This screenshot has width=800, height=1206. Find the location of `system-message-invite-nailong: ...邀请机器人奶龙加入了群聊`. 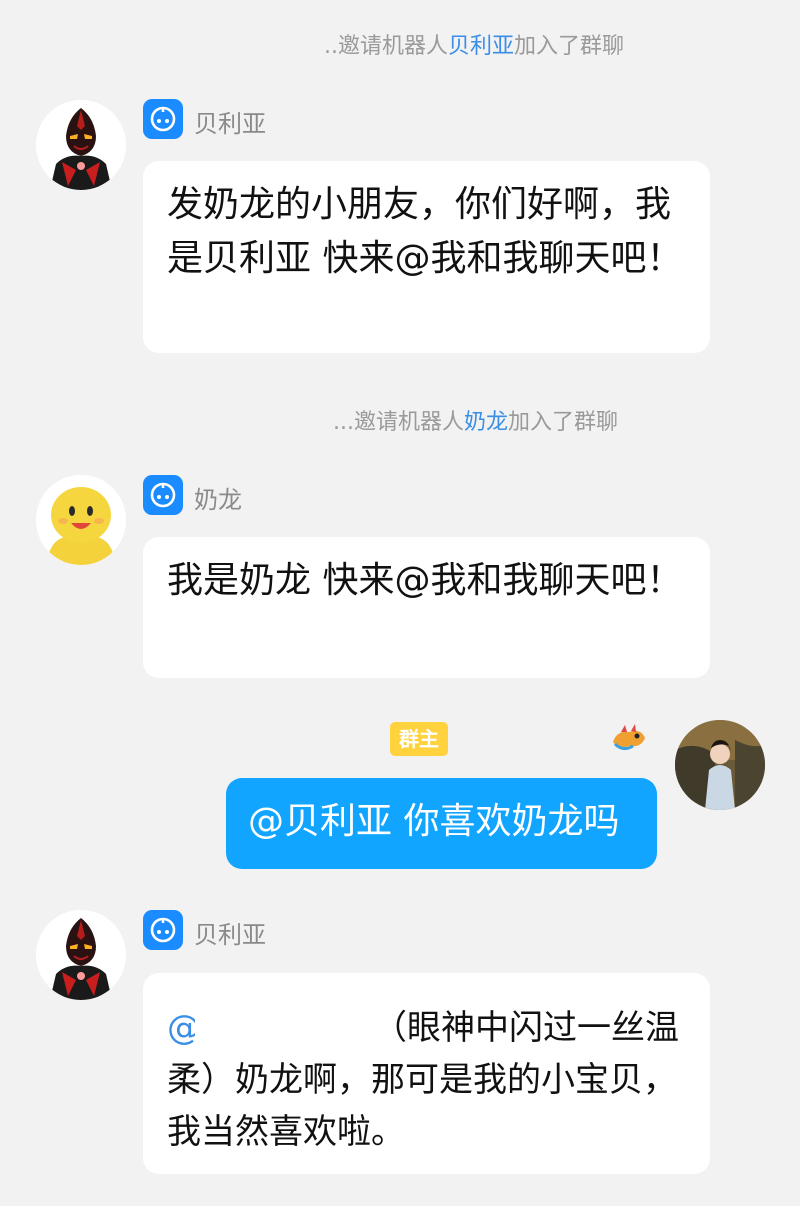

system-message-invite-nailong: ...邀请机器人奶龙加入了群聊 is located at coordinates (475, 420).